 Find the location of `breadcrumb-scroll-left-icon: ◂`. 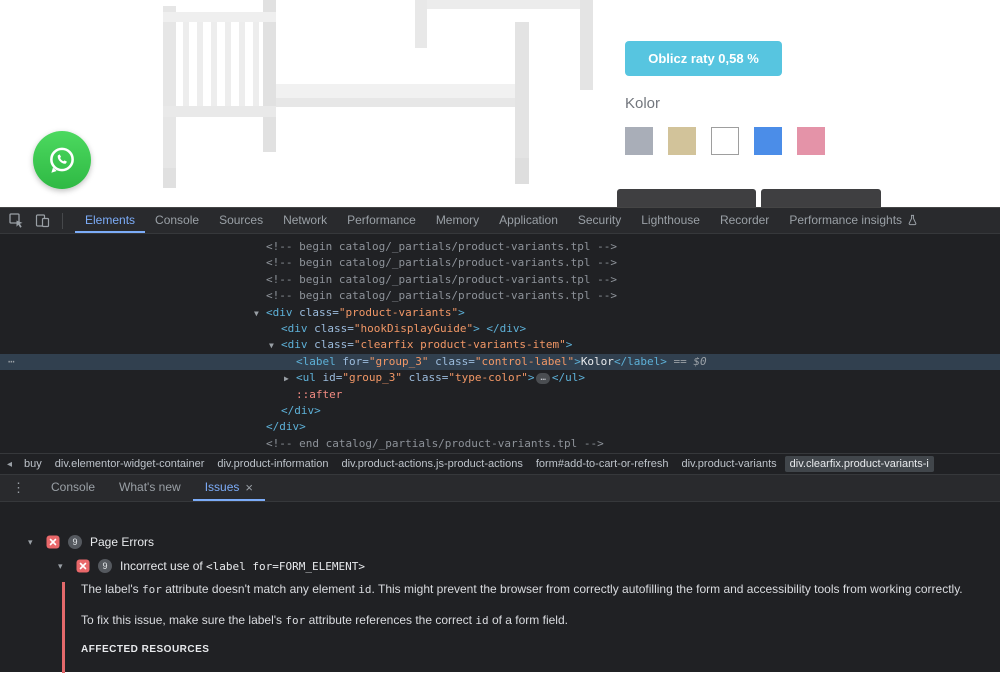

breadcrumb-scroll-left-icon: ◂ is located at coordinates (9, 464).